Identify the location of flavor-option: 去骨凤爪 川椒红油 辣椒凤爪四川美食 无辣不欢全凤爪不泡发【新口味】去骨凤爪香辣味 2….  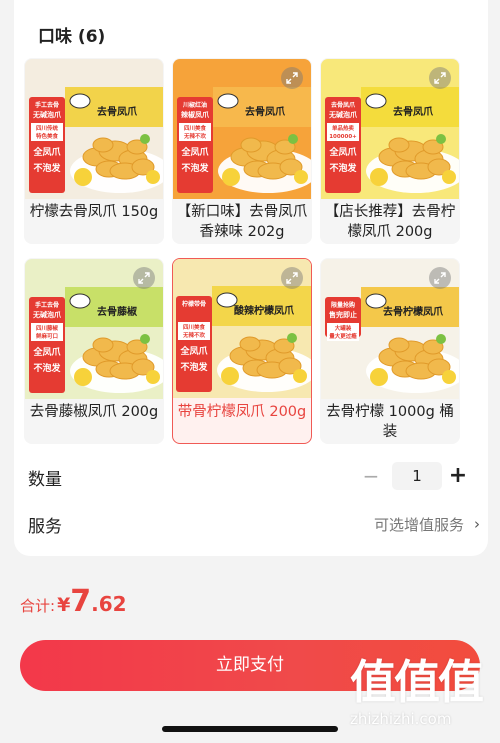
(242, 151).